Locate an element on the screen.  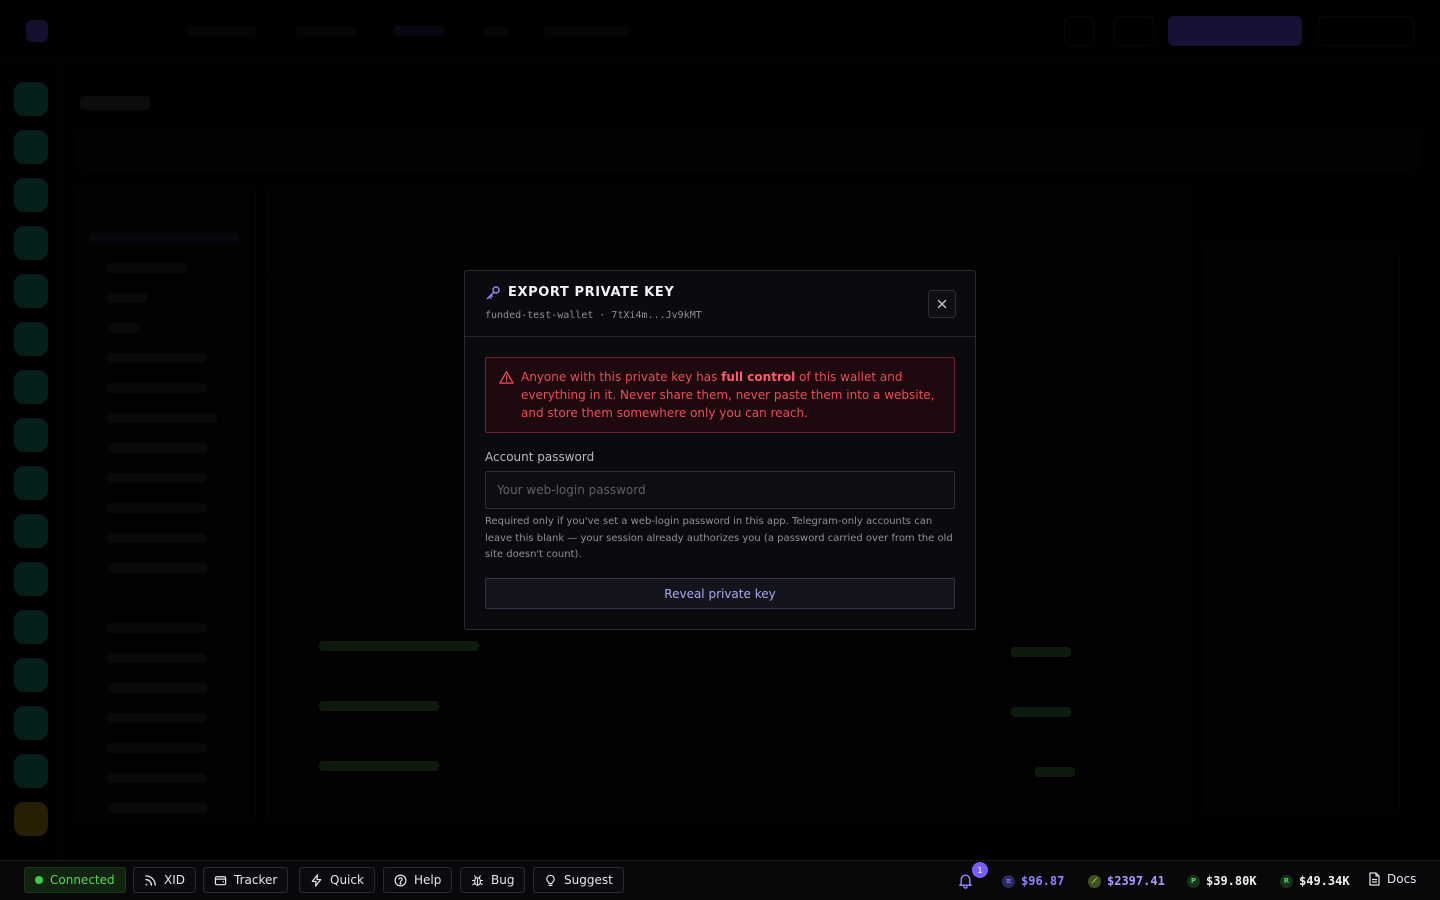
password-input is located at coordinates (720, 490).